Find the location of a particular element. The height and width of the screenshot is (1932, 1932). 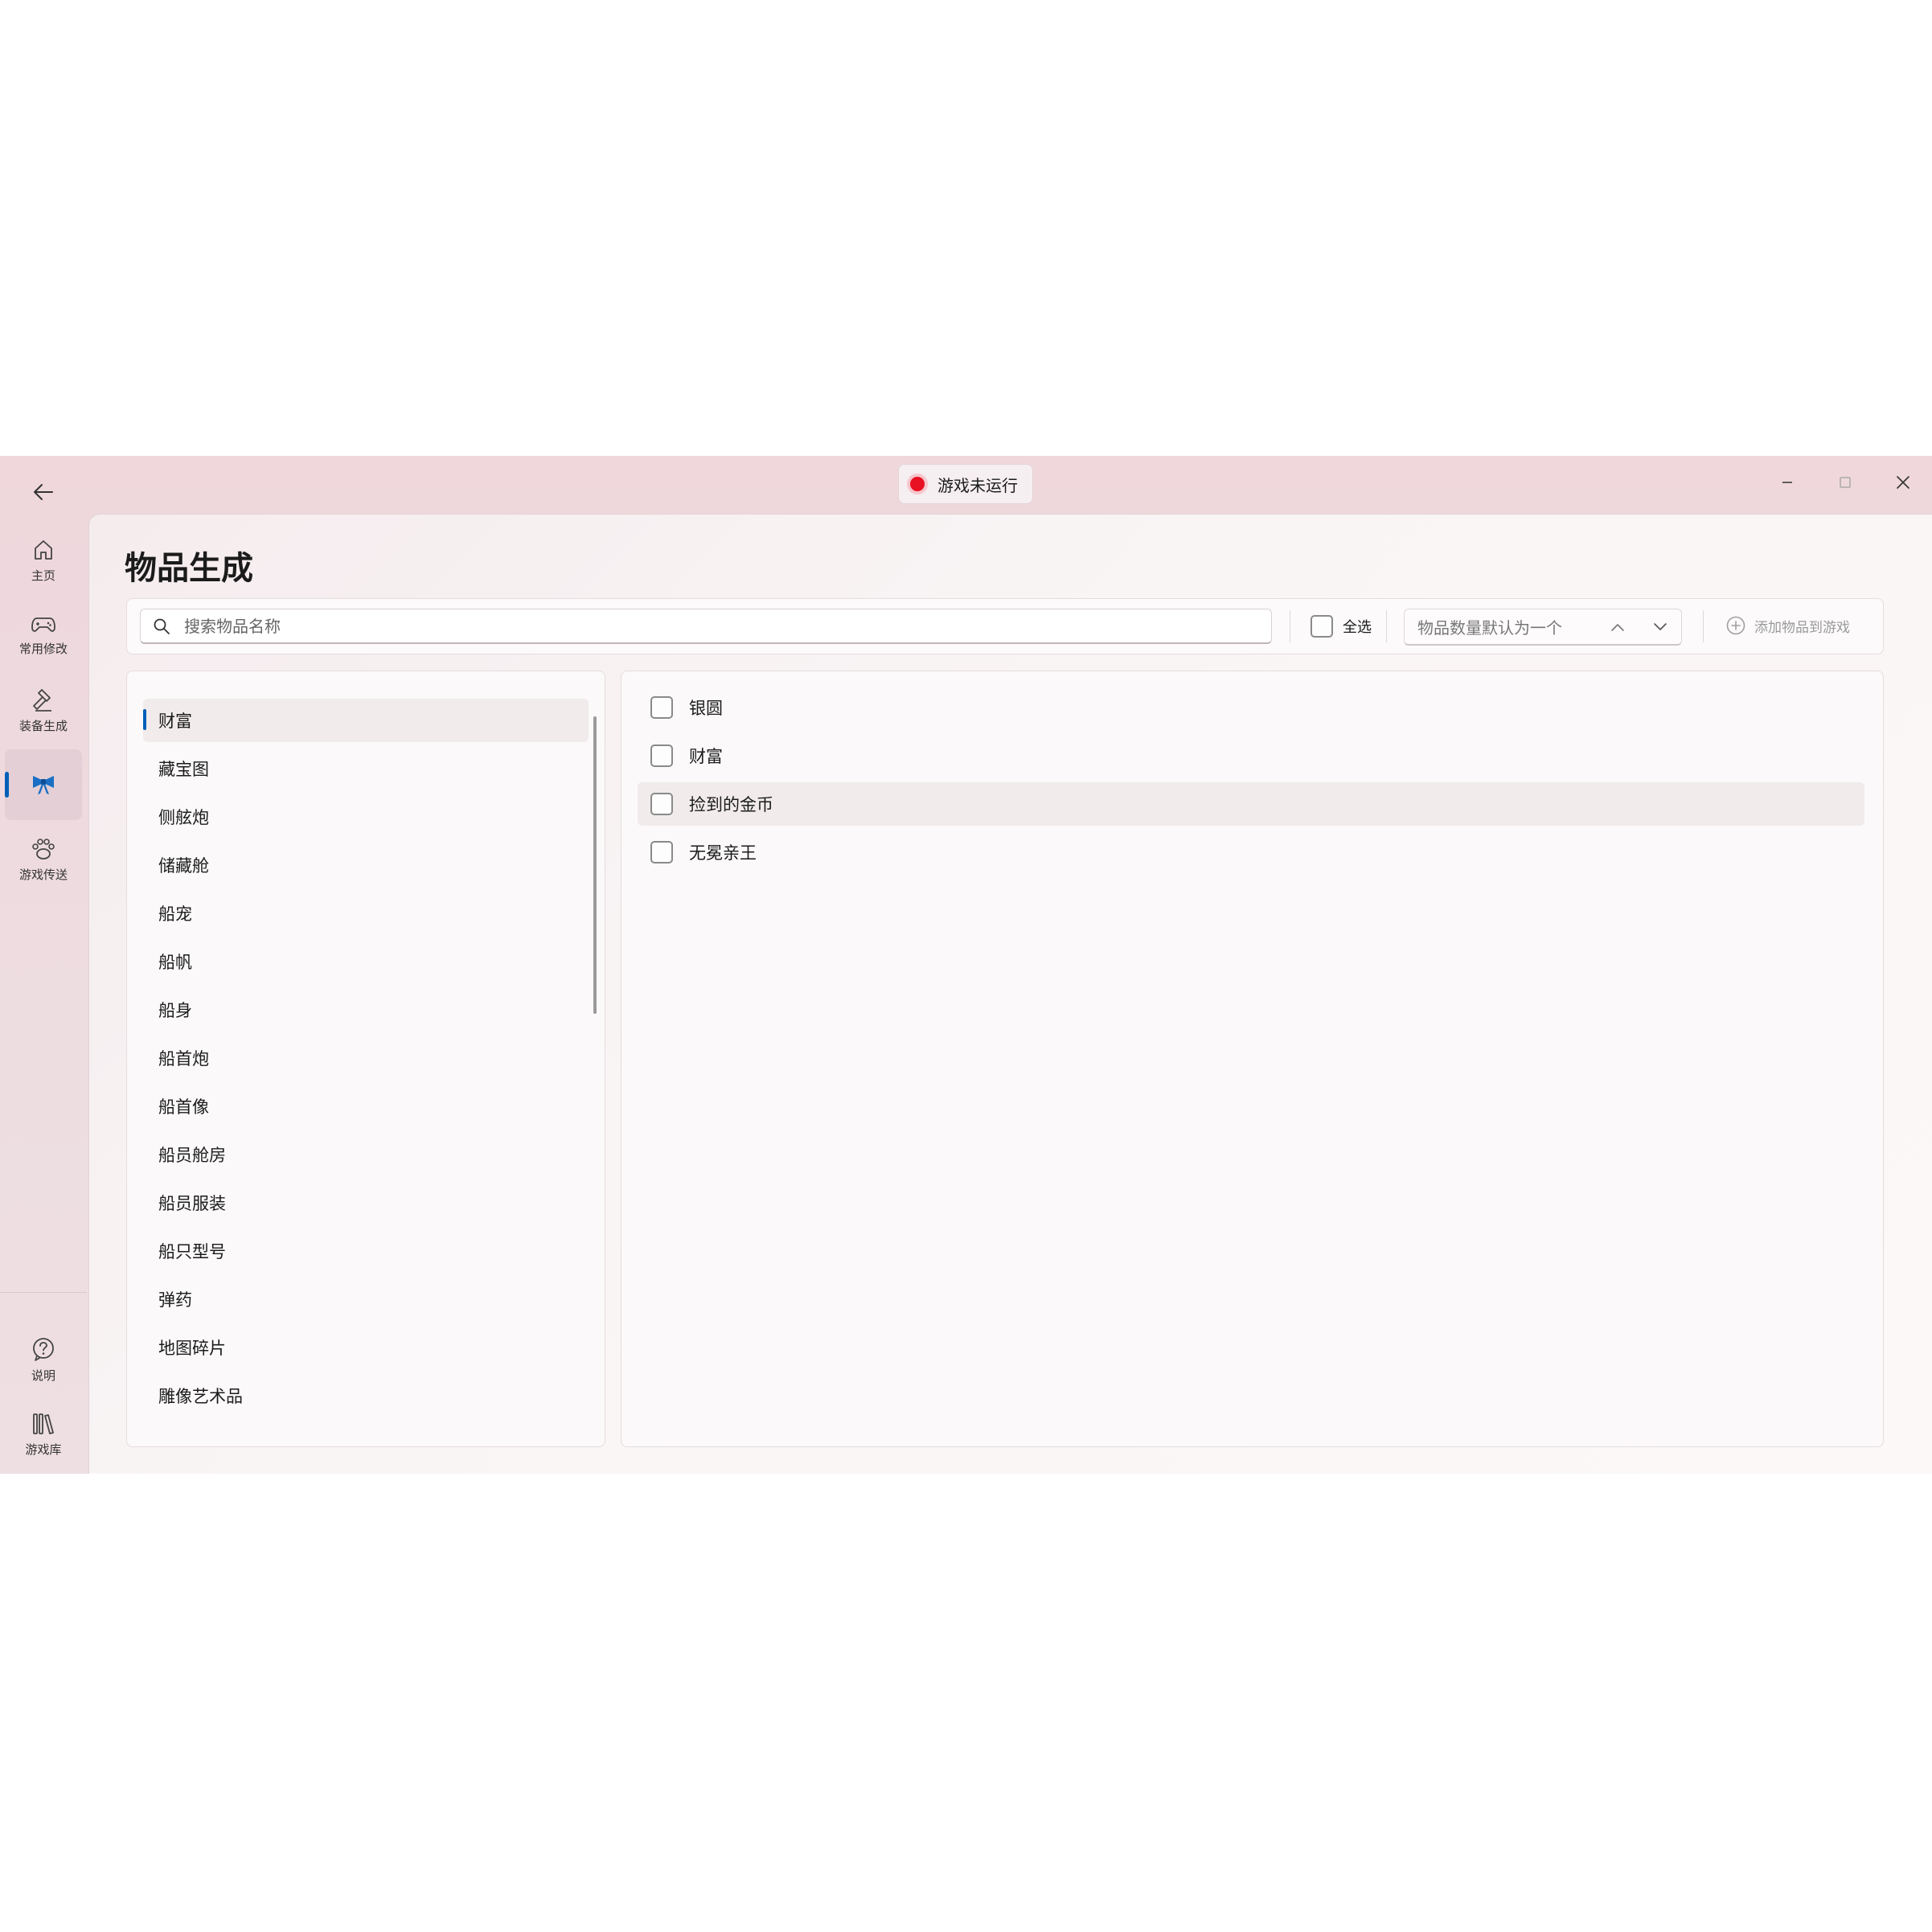

nav-label: 常用修改 is located at coordinates (43, 648).